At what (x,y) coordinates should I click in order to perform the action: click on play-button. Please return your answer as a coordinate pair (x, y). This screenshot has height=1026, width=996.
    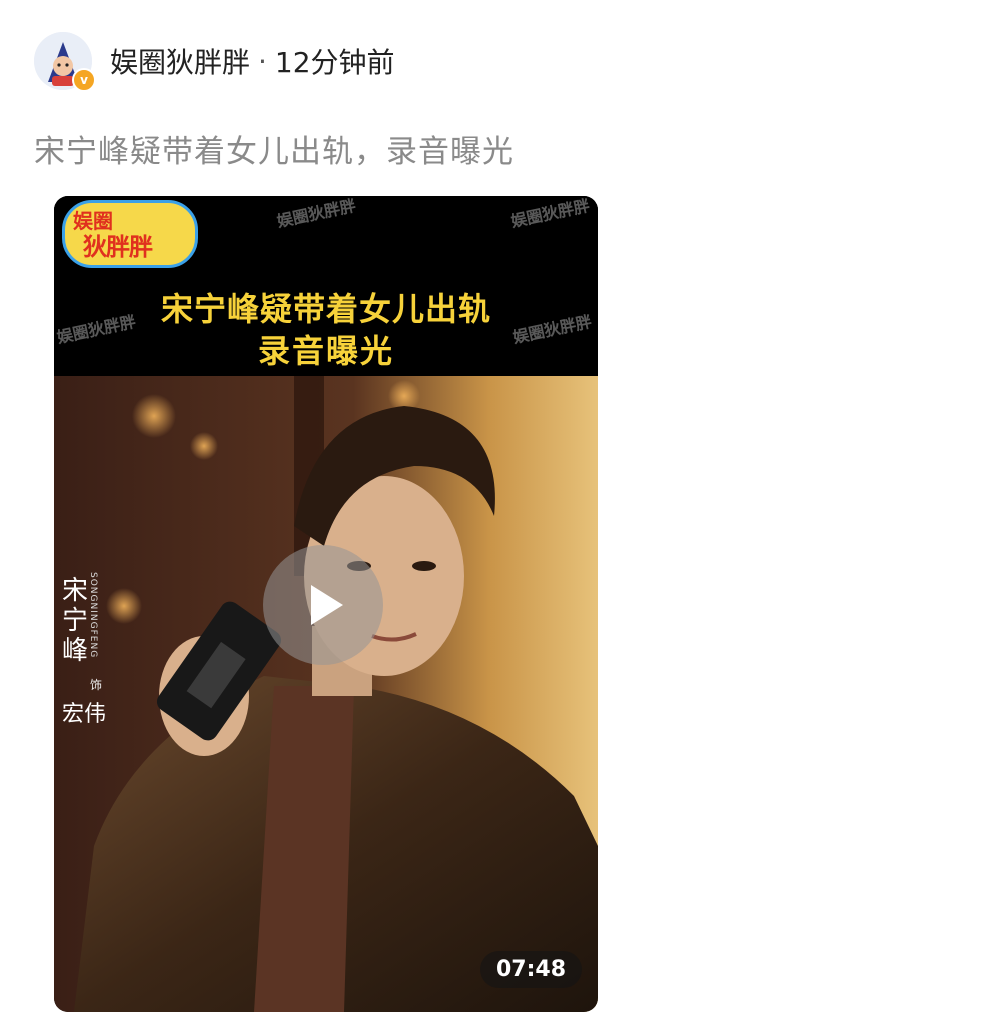
    Looking at the image, I should click on (323, 605).